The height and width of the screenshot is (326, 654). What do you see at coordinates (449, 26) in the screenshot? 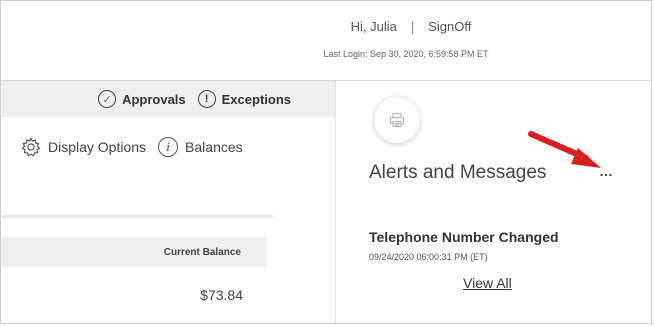
I see `signoff-link: SignOff` at bounding box center [449, 26].